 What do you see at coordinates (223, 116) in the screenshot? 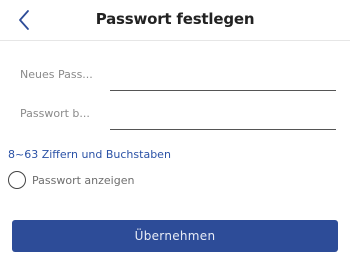
I see `confirm-password-input` at bounding box center [223, 116].